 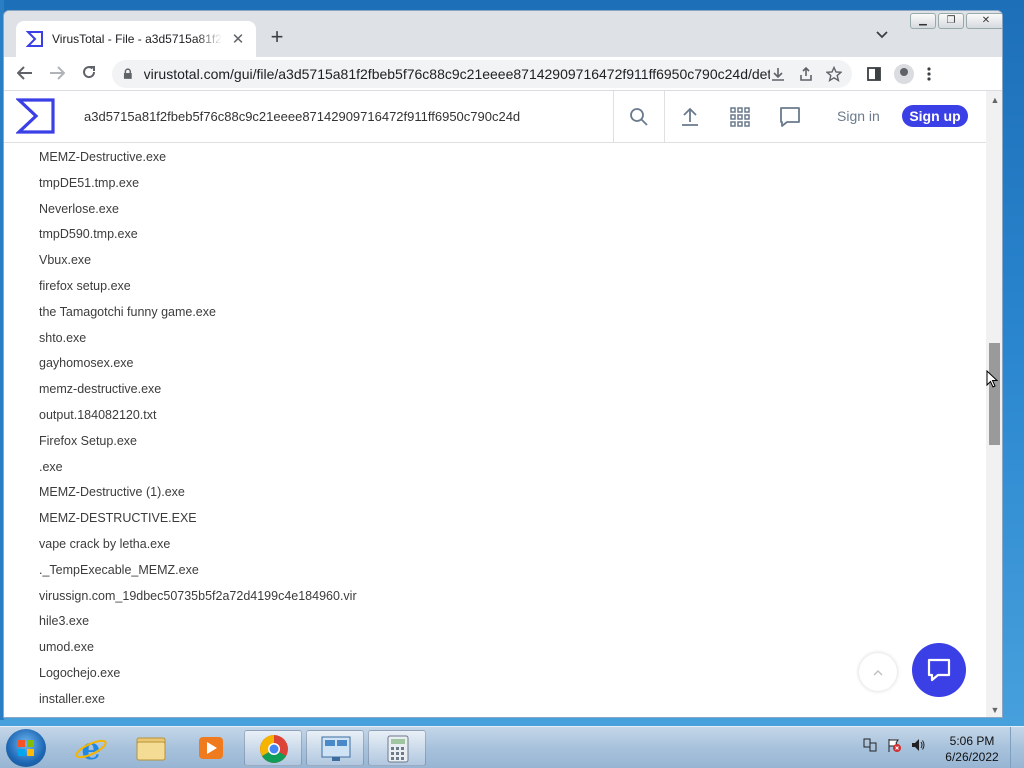 I want to click on internet-explorer-icon: e, so click(x=91, y=749).